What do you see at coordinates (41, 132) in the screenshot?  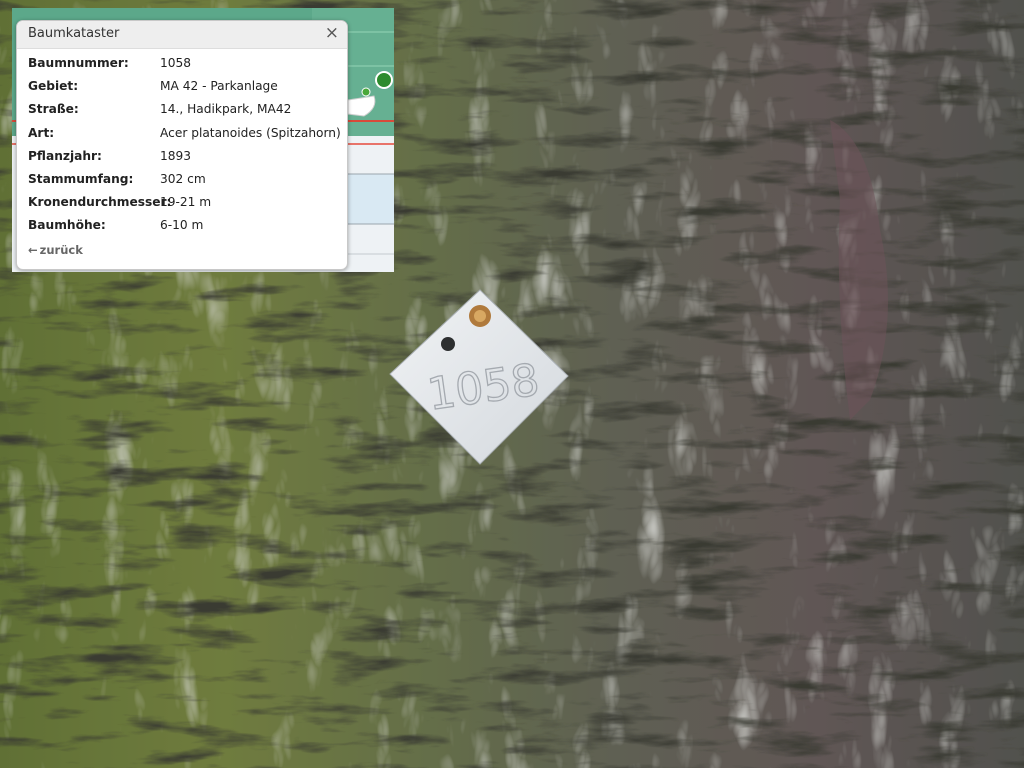 I see `attribute-label: Art:` at bounding box center [41, 132].